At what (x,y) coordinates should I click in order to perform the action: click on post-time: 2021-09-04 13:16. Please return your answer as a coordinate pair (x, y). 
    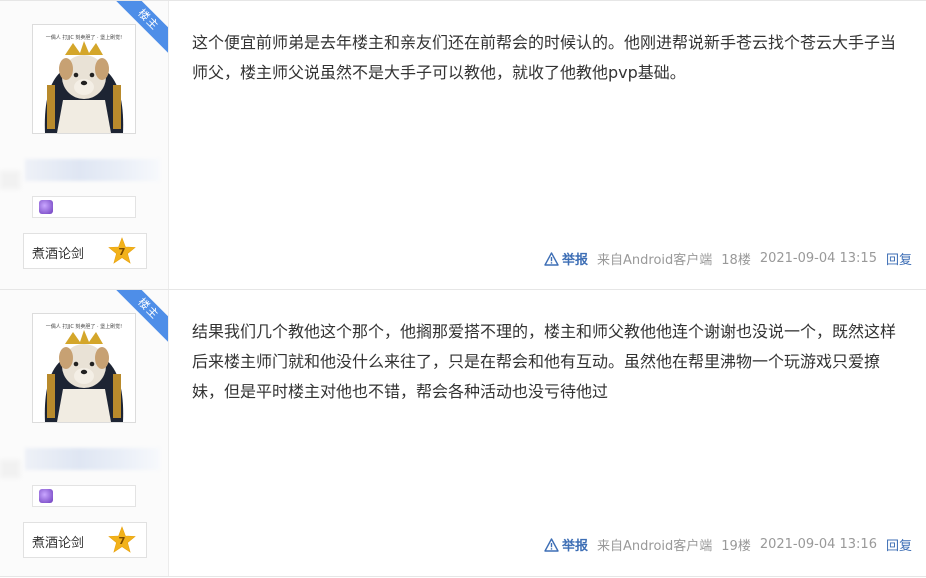
    Looking at the image, I should click on (818, 544).